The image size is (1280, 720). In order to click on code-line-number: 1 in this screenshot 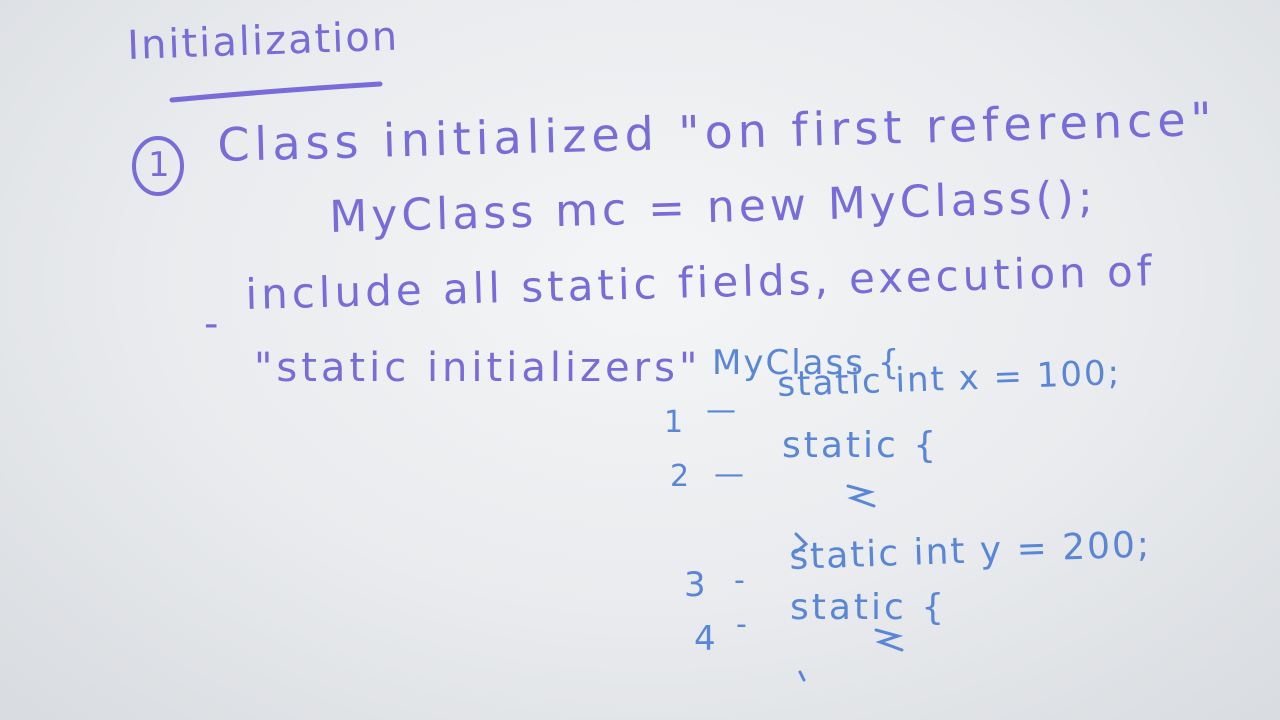, I will do `click(675, 422)`.